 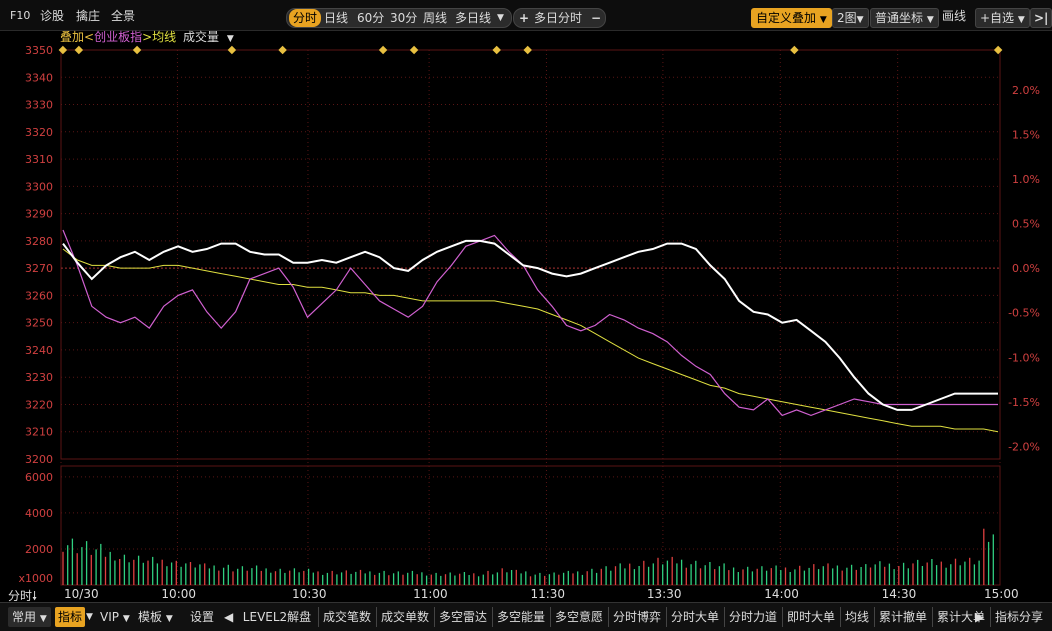 What do you see at coordinates (1001, 594) in the screenshot?
I see `time-tick-label: 15:00` at bounding box center [1001, 594].